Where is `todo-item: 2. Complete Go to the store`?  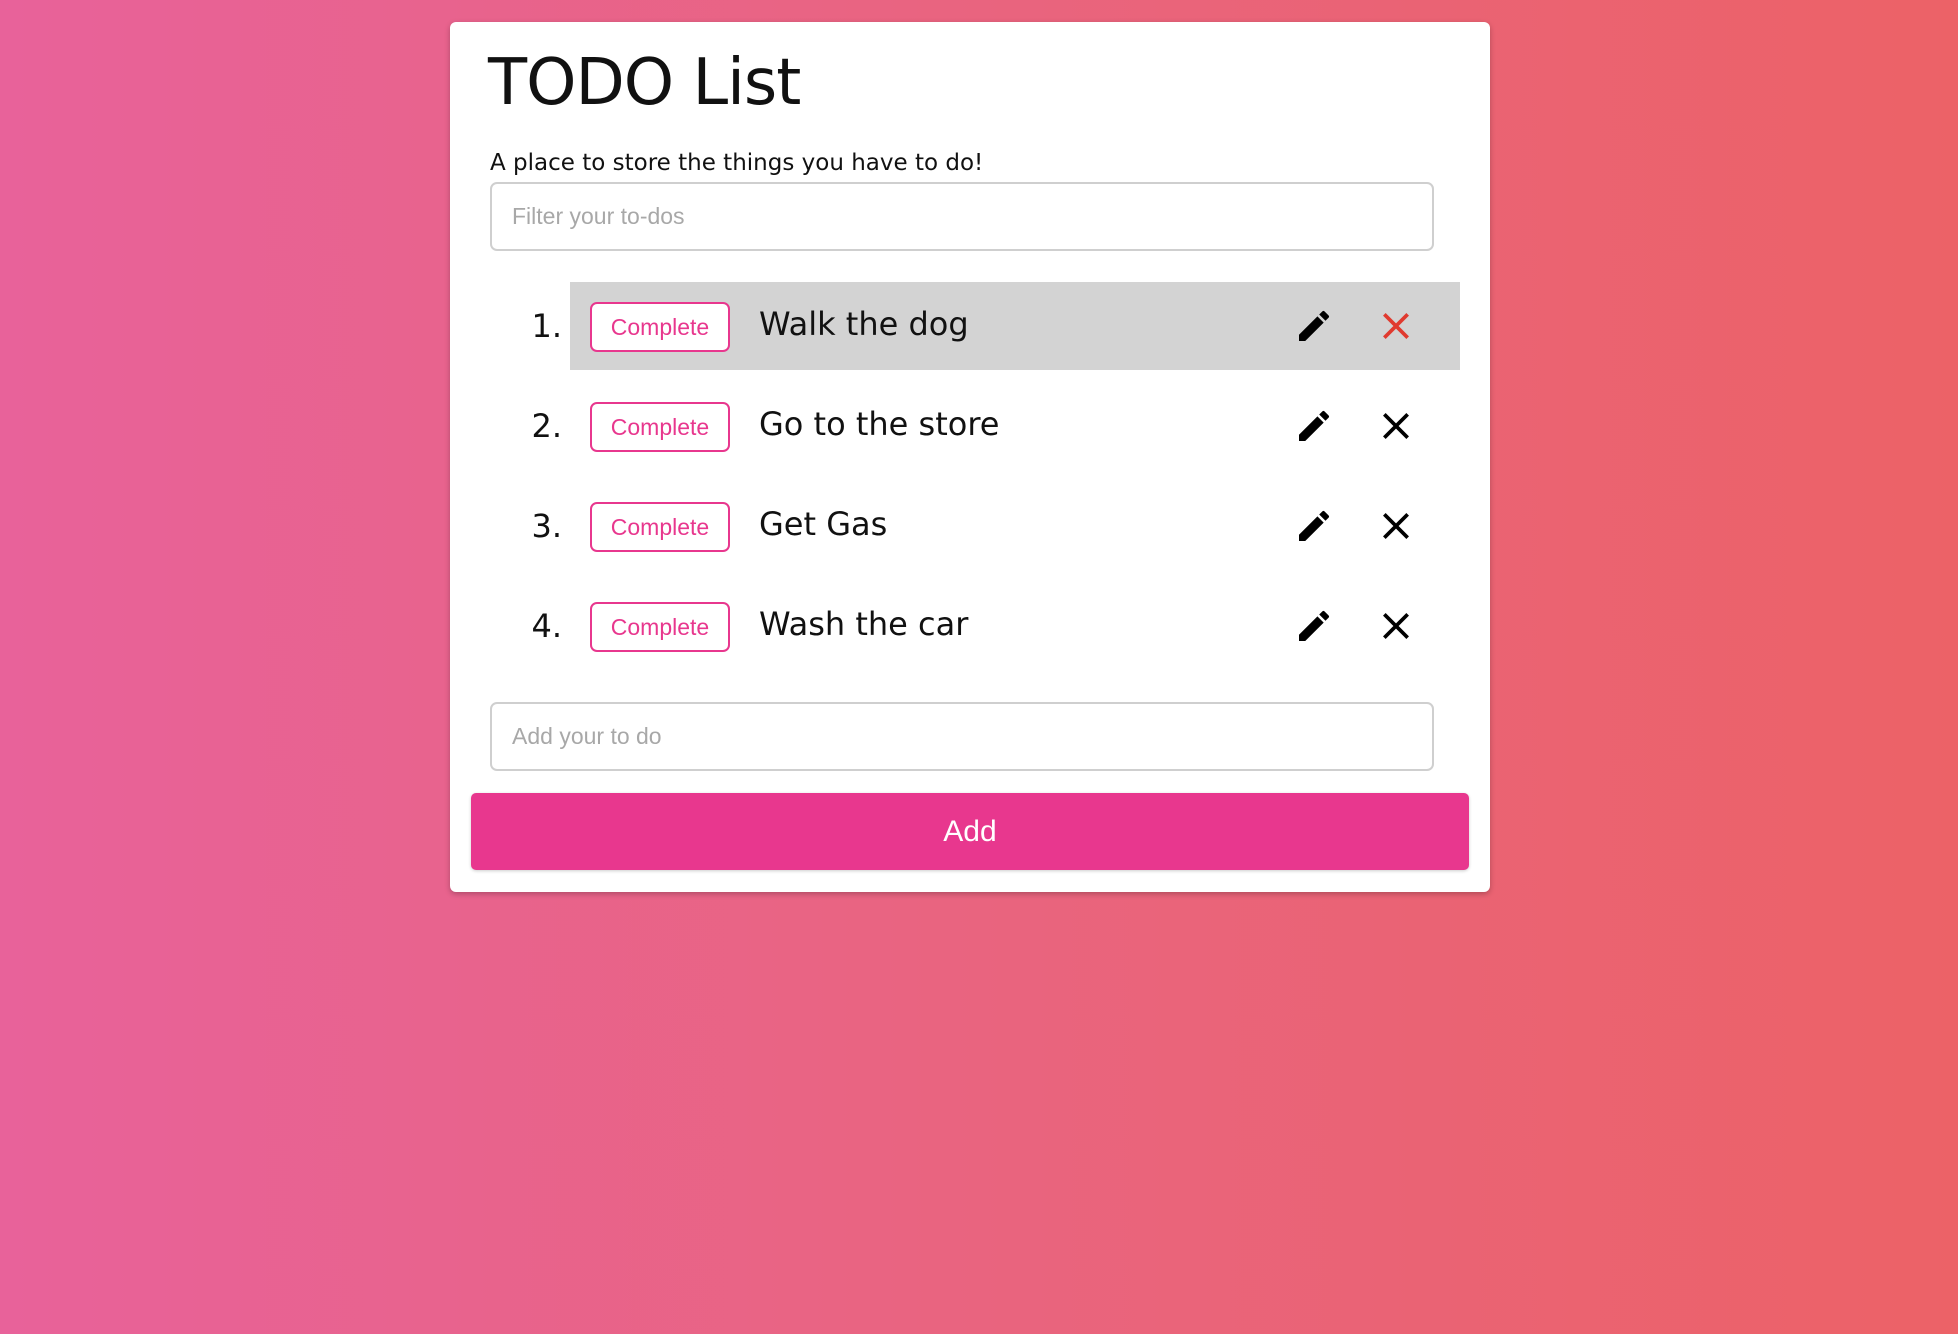 todo-item: 2. Complete Go to the store is located at coordinates (995, 426).